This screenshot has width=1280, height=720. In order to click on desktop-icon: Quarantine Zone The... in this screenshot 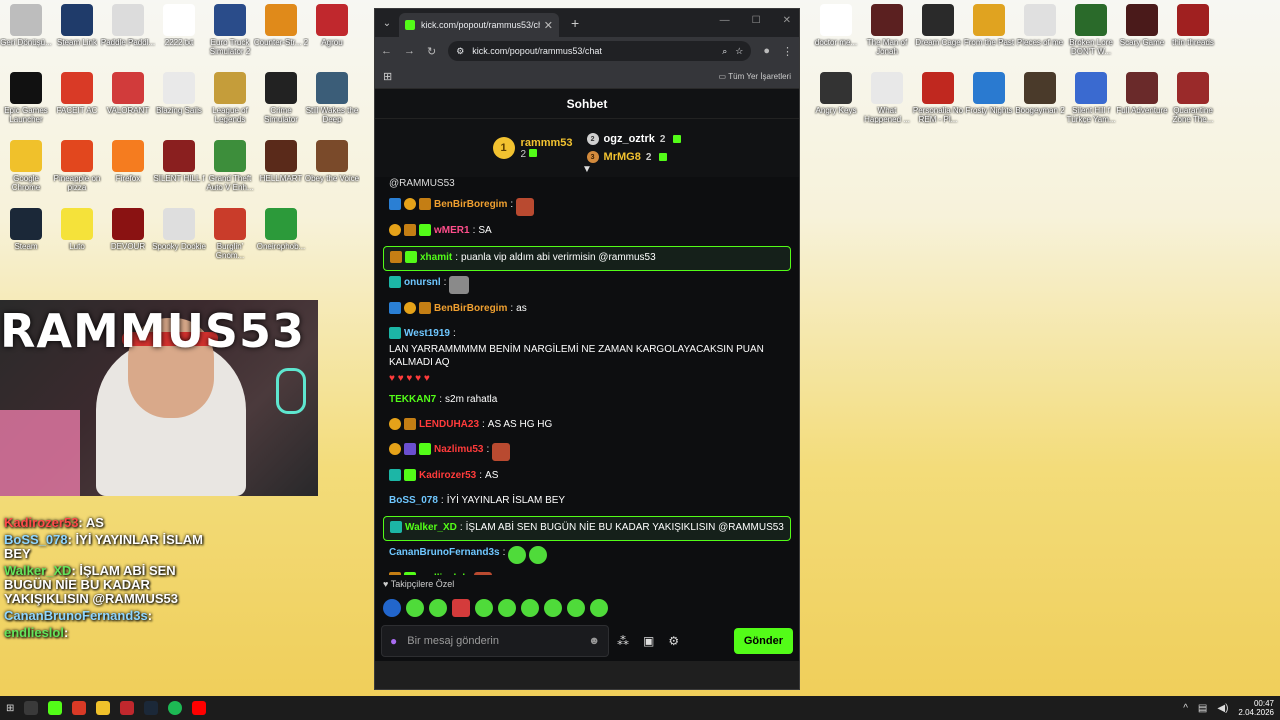, I will do `click(1193, 102)`.